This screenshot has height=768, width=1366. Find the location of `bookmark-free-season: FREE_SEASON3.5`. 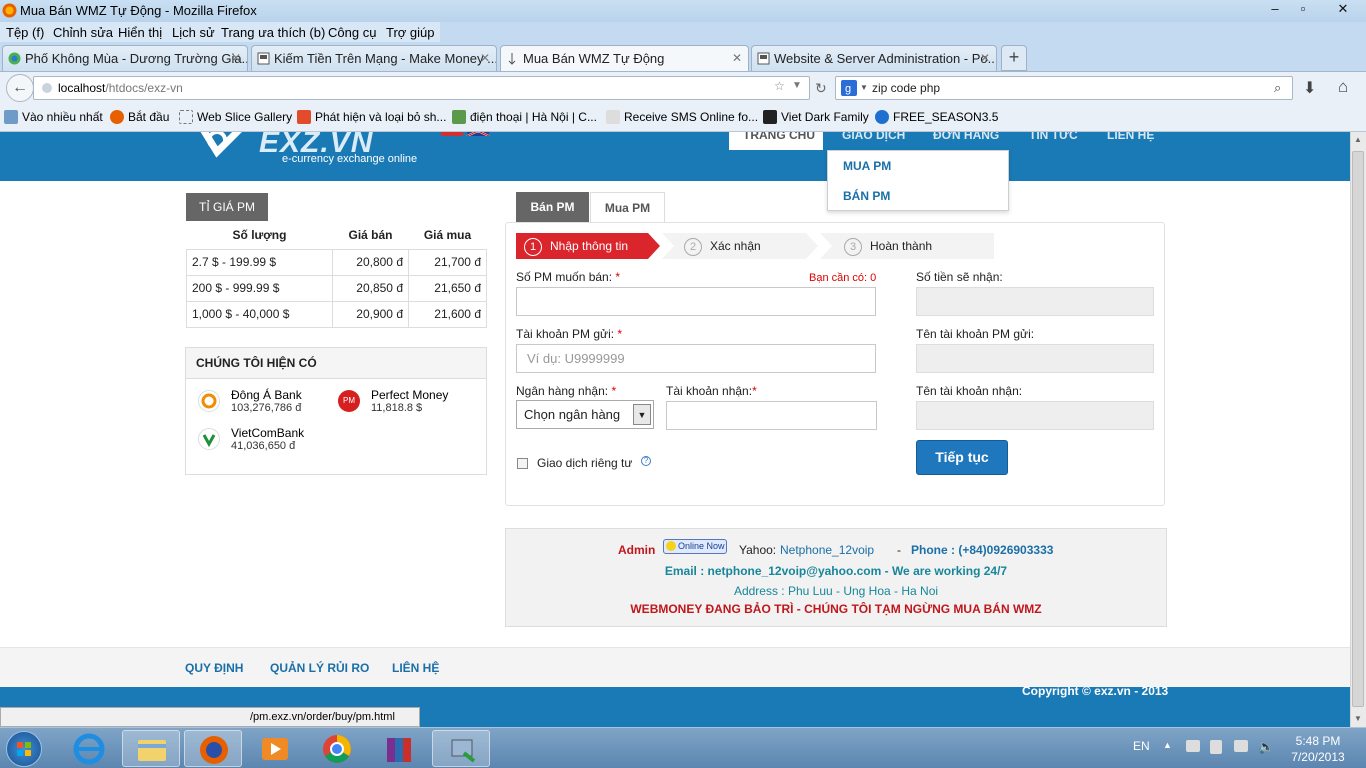

bookmark-free-season: FREE_SEASON3.5 is located at coordinates (936, 117).